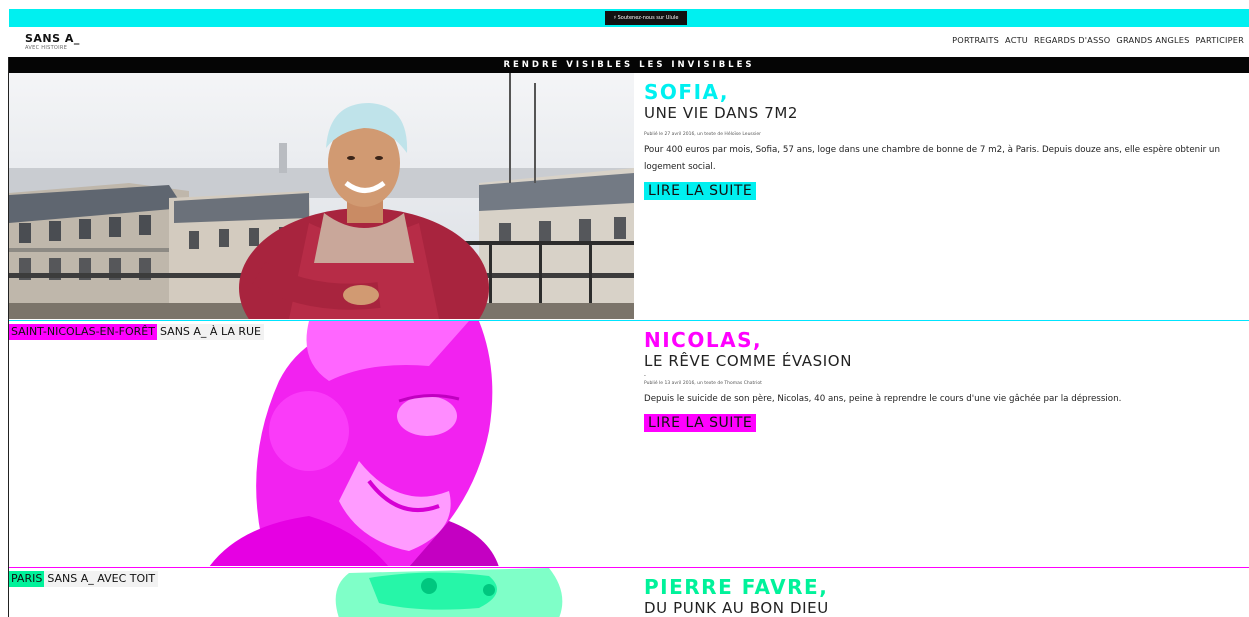  What do you see at coordinates (52, 38) in the screenshot?
I see `logo-title: SANS A_` at bounding box center [52, 38].